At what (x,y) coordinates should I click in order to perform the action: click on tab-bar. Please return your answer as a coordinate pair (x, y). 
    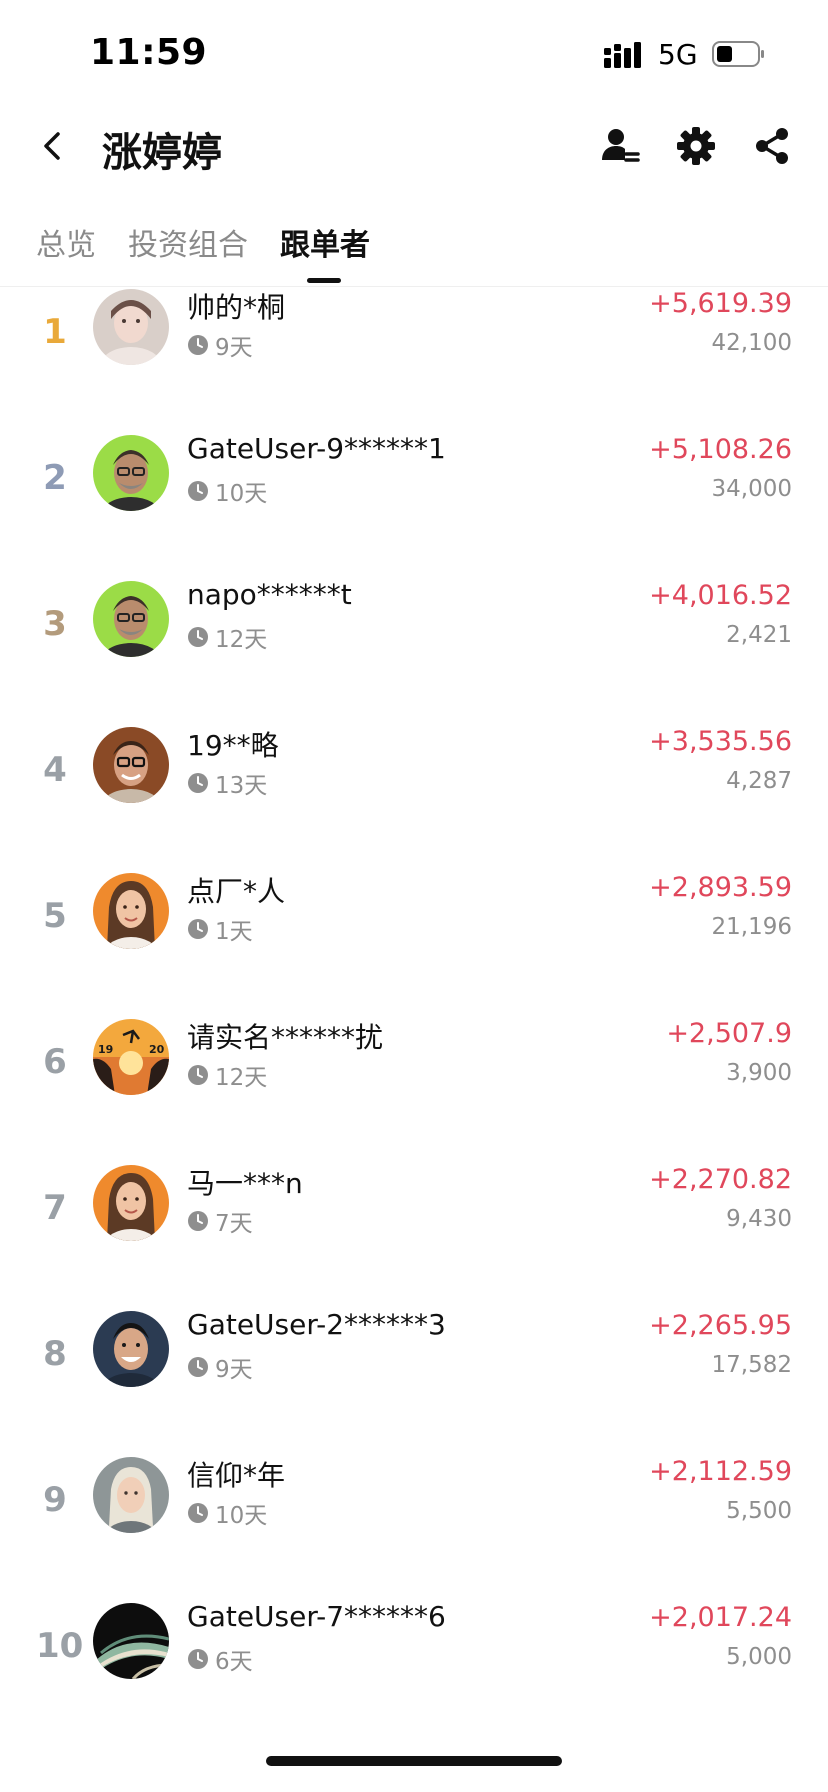
    Looking at the image, I should click on (414, 248).